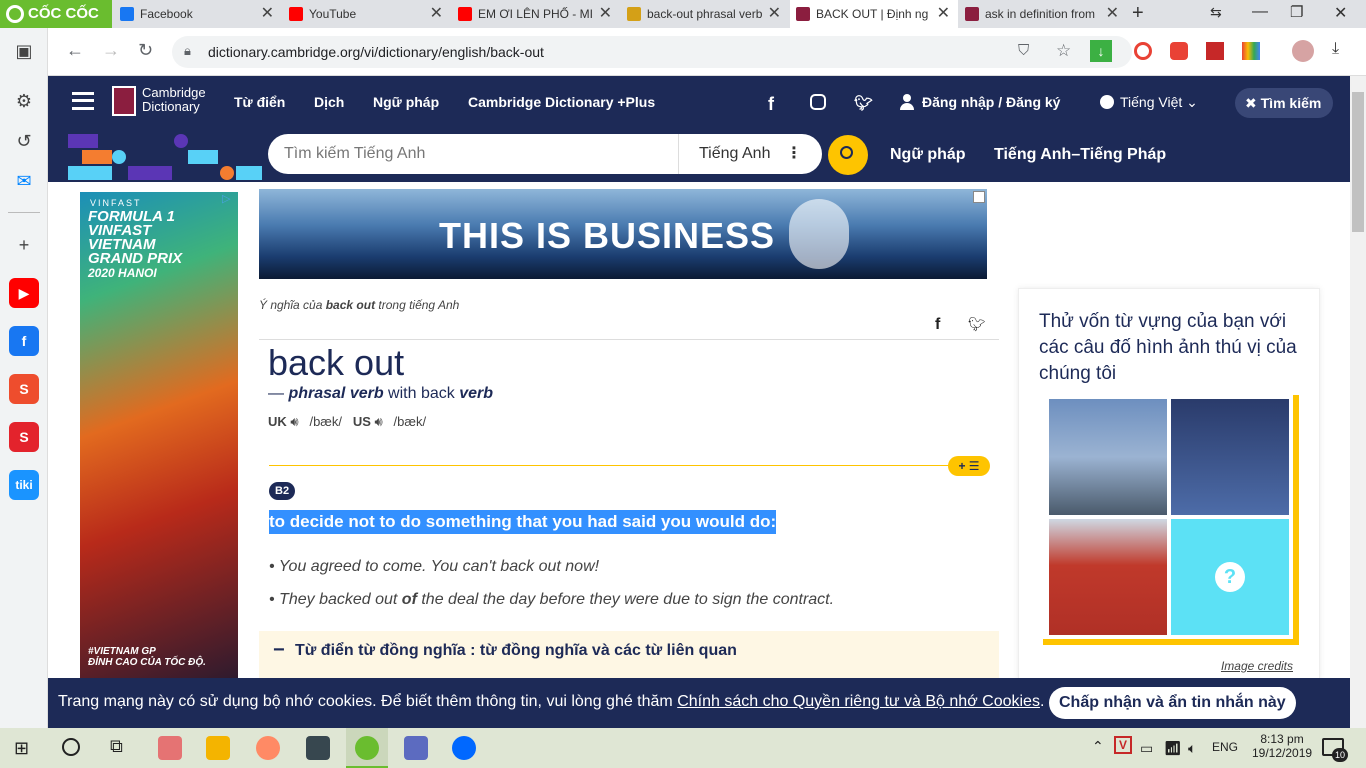 This screenshot has width=1366, height=768. What do you see at coordinates (56, 14) in the screenshot?
I see `coccoc-logo: CỐC CỐC` at bounding box center [56, 14].